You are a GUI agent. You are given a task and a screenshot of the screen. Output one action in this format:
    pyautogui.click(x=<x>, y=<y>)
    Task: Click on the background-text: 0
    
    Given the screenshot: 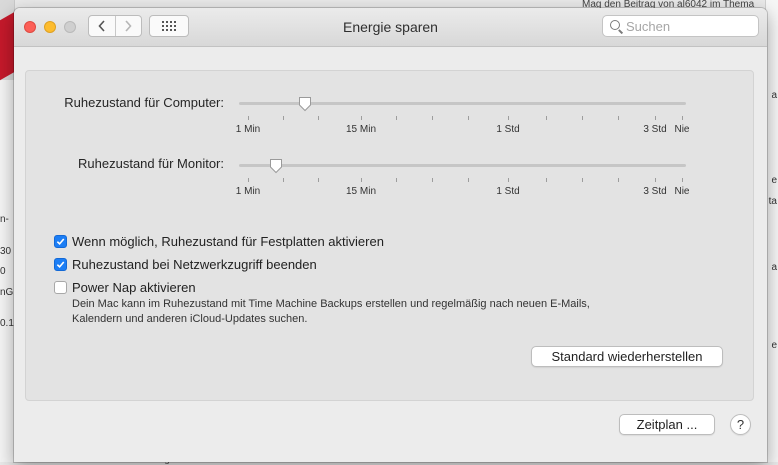 What is the action you would take?
    pyautogui.click(x=3, y=271)
    